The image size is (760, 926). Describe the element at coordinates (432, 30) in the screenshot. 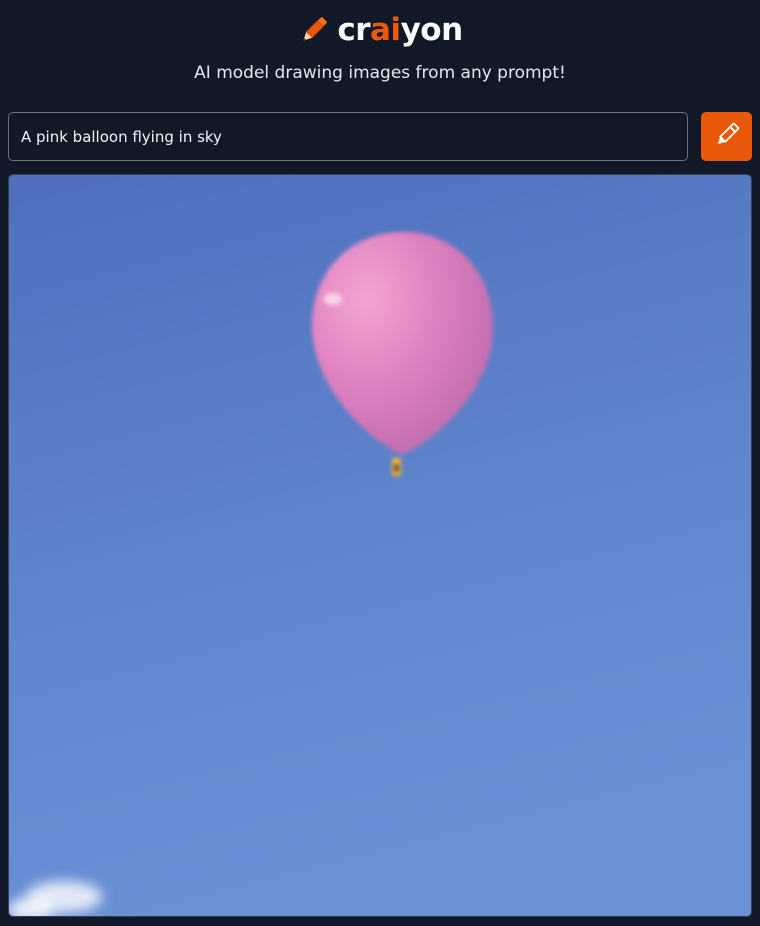

I see `logo-text-end: yon` at that location.